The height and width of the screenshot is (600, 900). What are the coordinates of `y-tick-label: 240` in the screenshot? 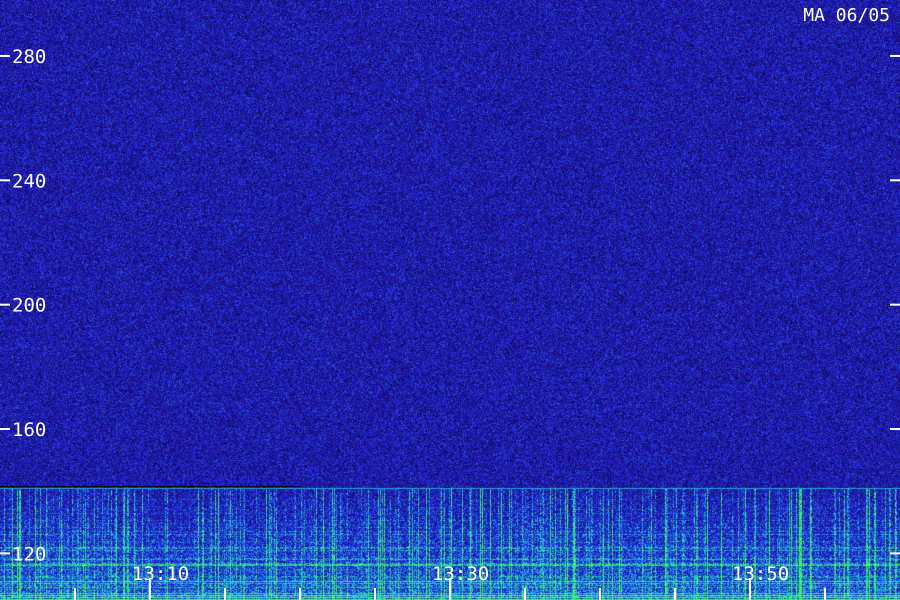 It's located at (29, 181).